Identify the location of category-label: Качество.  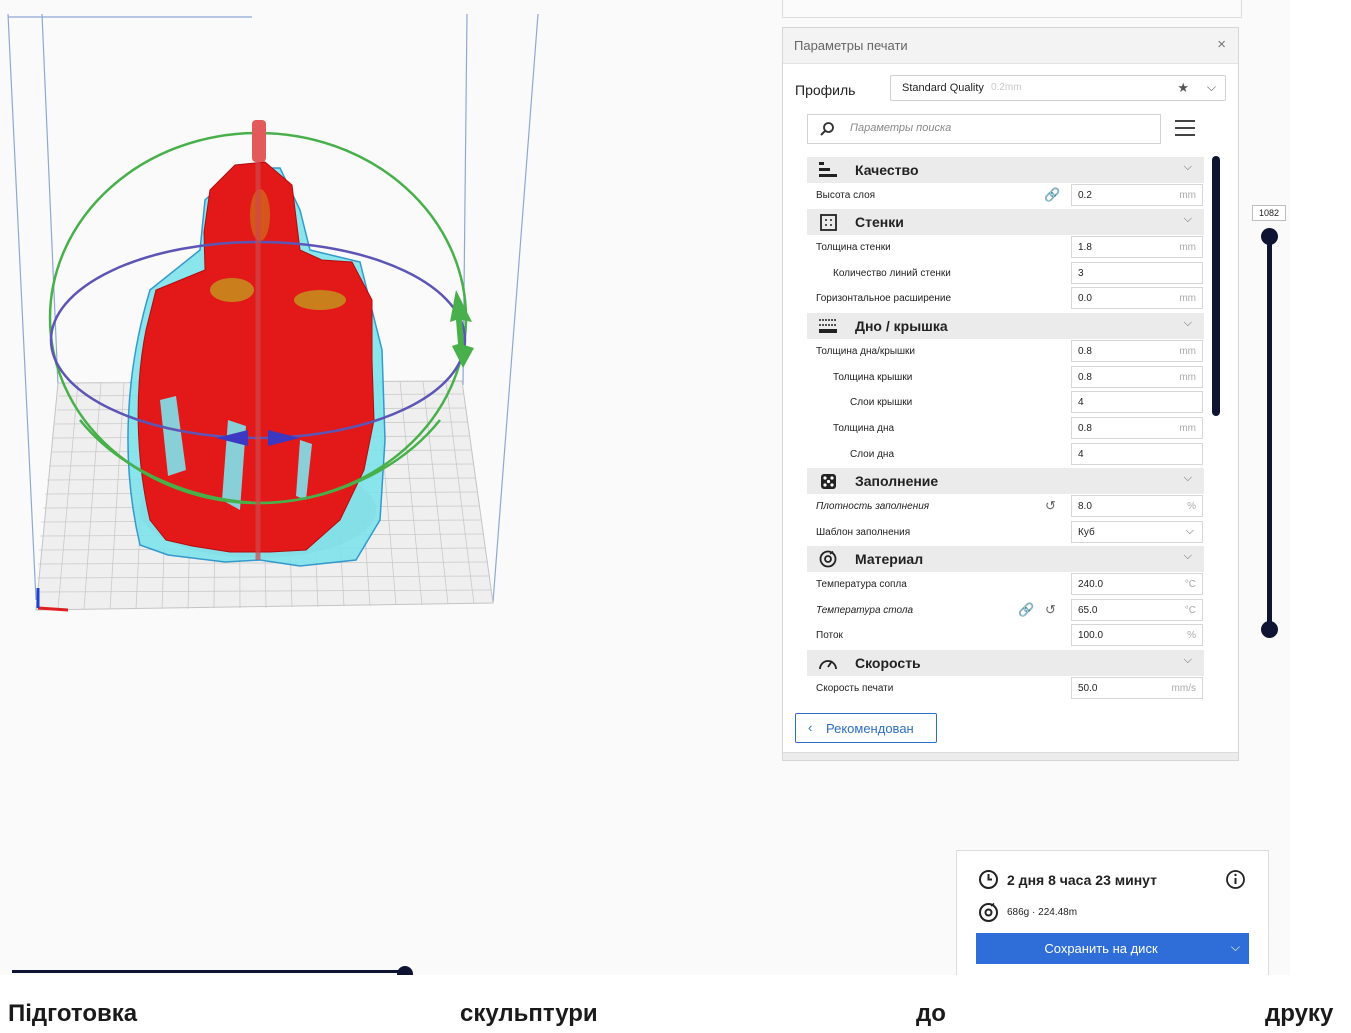
(887, 169).